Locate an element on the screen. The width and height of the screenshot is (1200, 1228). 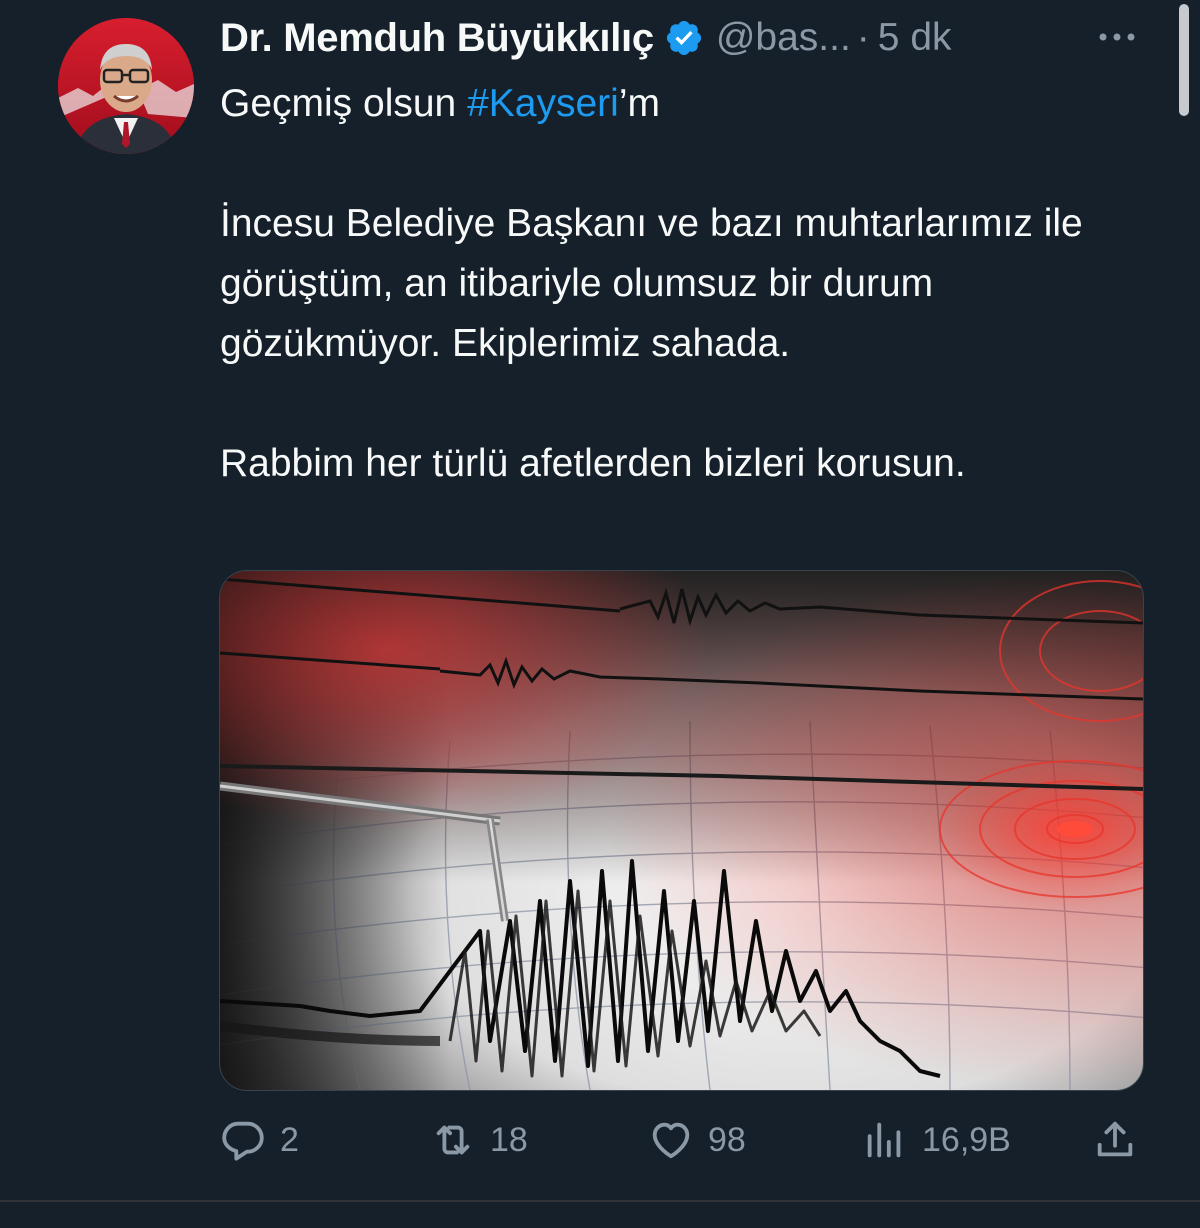
text-suffix: ’m is located at coordinates (639, 103).